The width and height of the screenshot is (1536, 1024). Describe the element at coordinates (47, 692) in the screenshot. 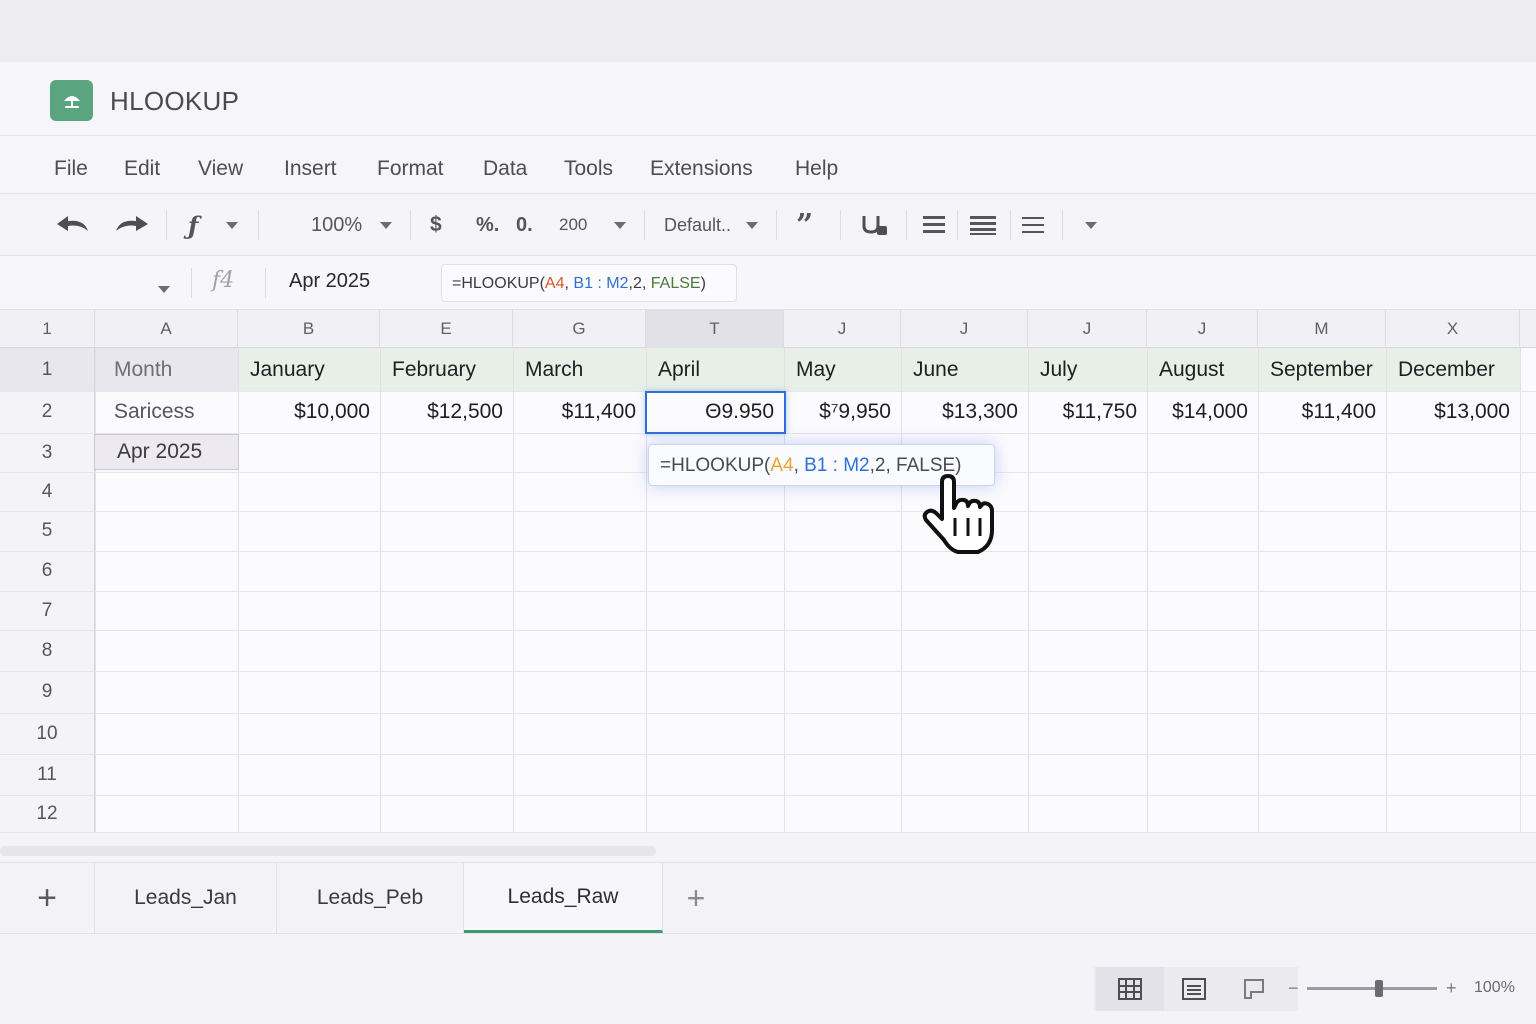

I see `row-header: 9` at that location.